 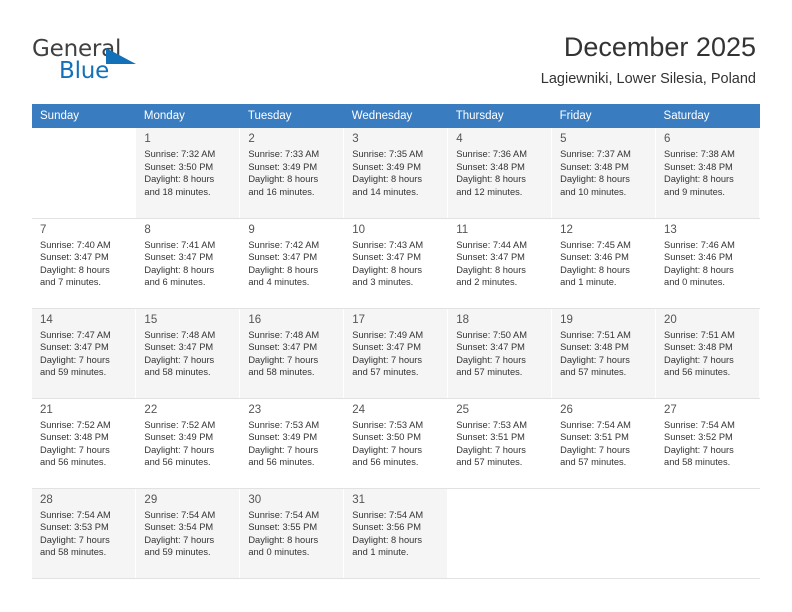 What do you see at coordinates (459, 139) in the screenshot?
I see `day-number: 4` at bounding box center [459, 139].